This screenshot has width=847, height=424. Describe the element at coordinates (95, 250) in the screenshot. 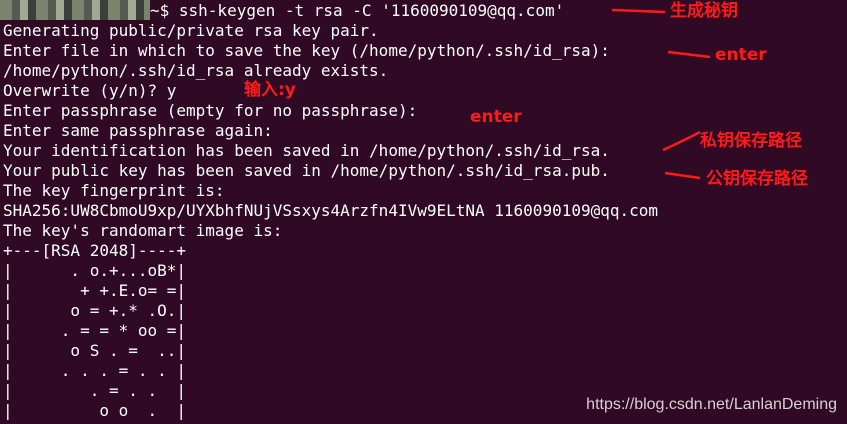

I see `randomart-line-1: +---[RSA 2048]----+` at that location.